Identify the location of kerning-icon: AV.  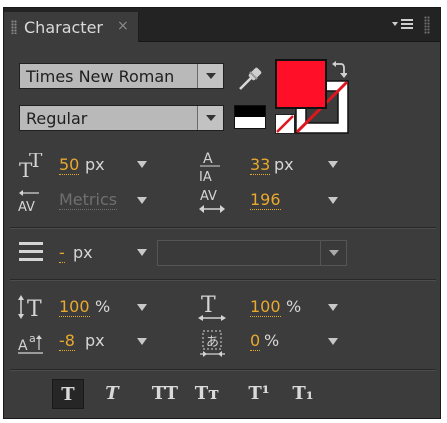
(28, 201).